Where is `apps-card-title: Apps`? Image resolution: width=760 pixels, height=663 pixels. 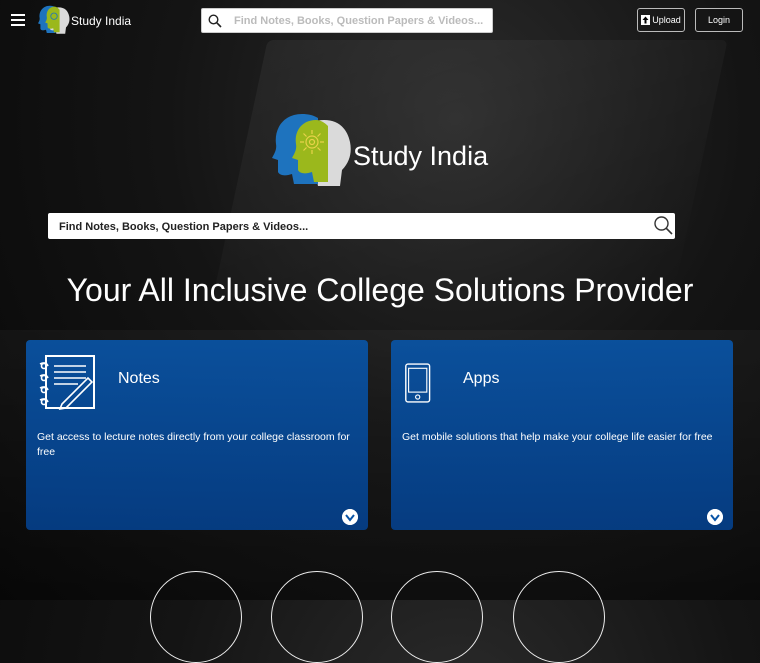
apps-card-title: Apps is located at coordinates (481, 378).